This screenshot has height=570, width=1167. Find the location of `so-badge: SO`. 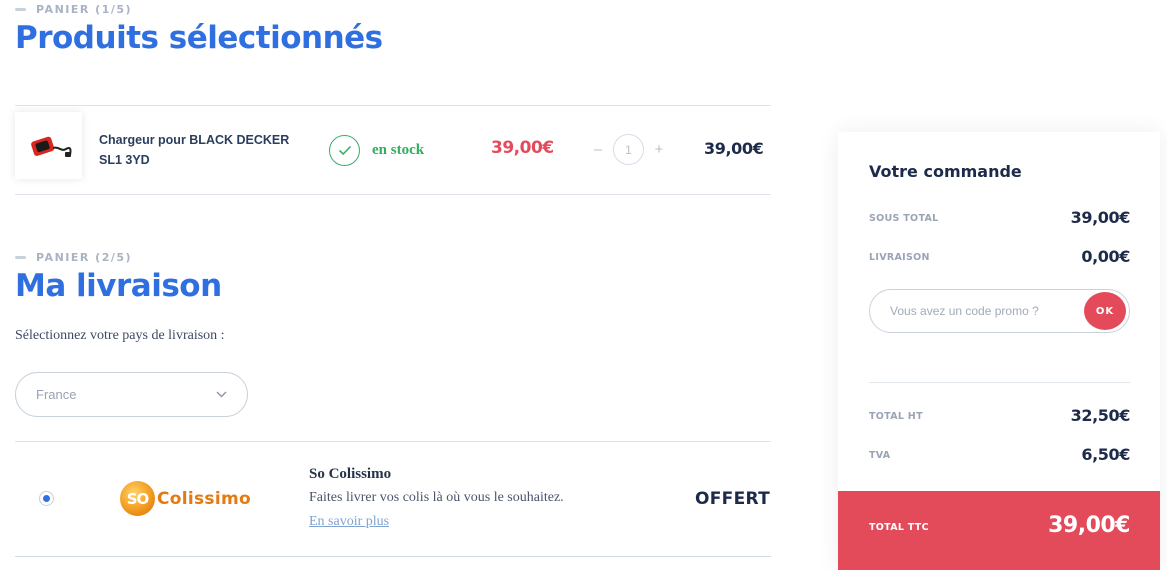

so-badge: SO is located at coordinates (137, 498).